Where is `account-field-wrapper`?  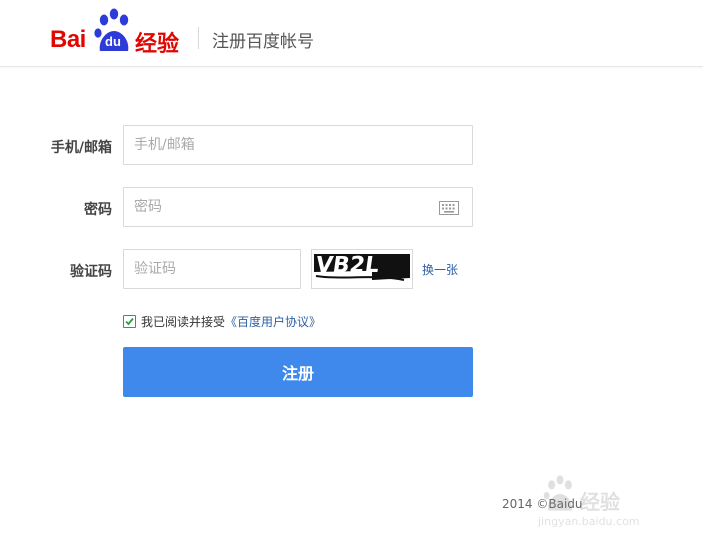 account-field-wrapper is located at coordinates (298, 145).